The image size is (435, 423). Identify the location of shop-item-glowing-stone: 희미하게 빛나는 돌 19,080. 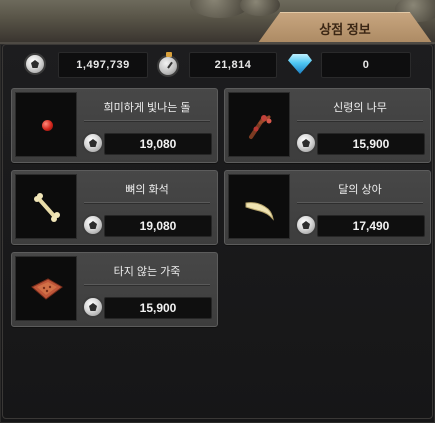
(114, 125).